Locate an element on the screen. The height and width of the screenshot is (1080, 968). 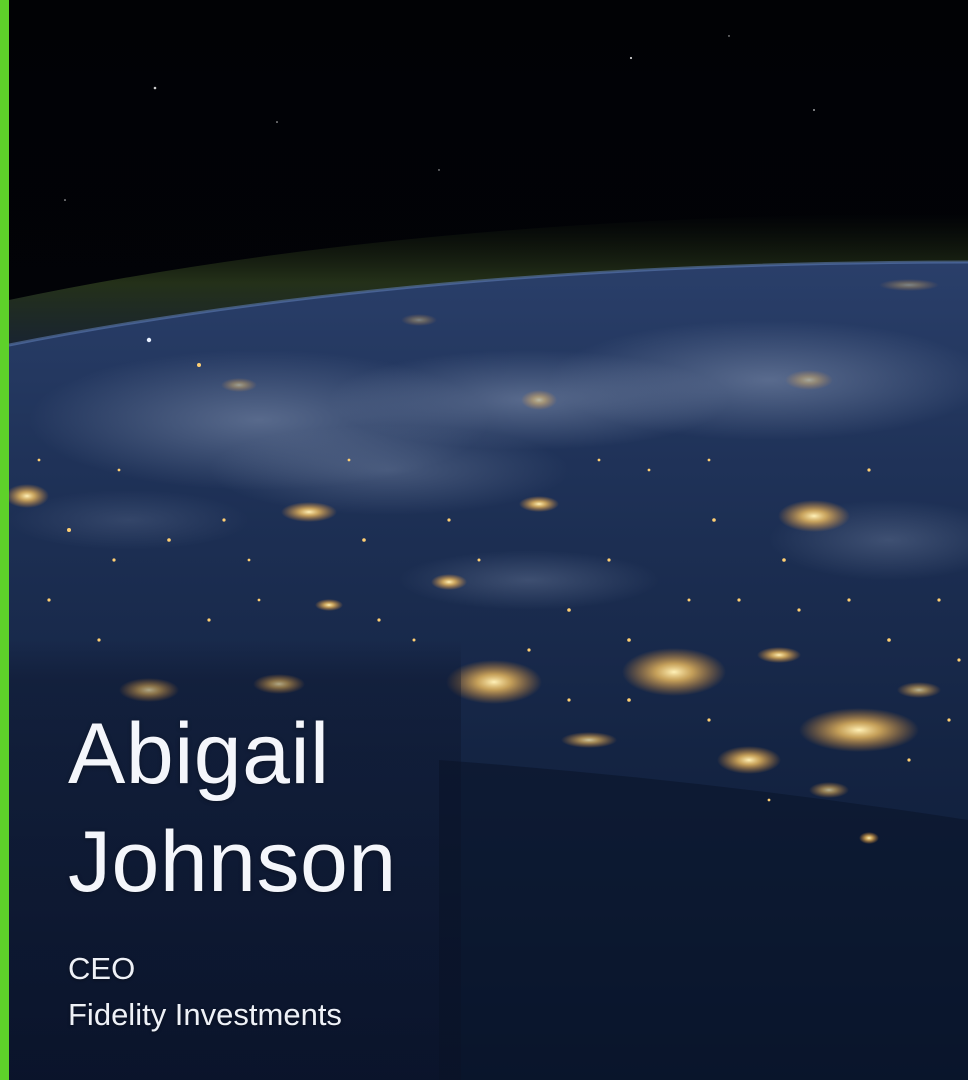
profile-caption: Abigail Johnson CEO Fidelity Investments is located at coordinates (232, 869).